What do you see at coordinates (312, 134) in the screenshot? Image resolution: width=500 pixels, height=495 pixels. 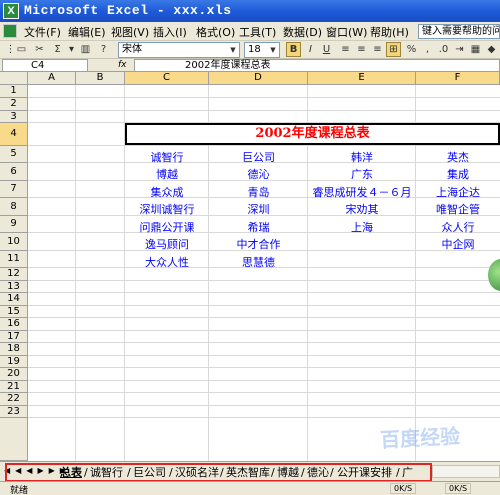 I see `merged-title-cell: 2002年度课程总表` at bounding box center [312, 134].